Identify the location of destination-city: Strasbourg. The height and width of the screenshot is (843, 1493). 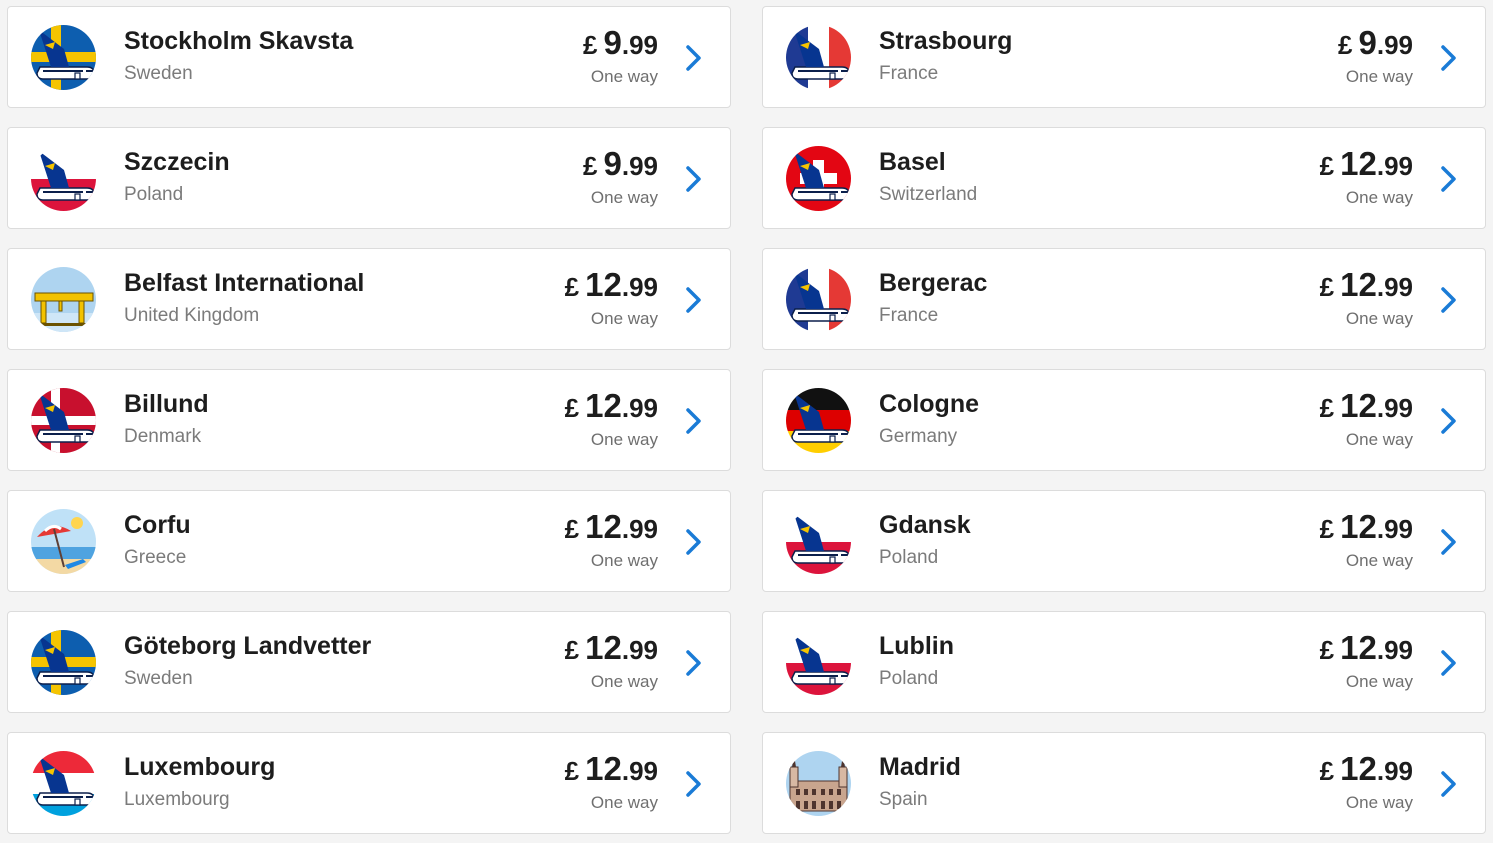
(946, 41).